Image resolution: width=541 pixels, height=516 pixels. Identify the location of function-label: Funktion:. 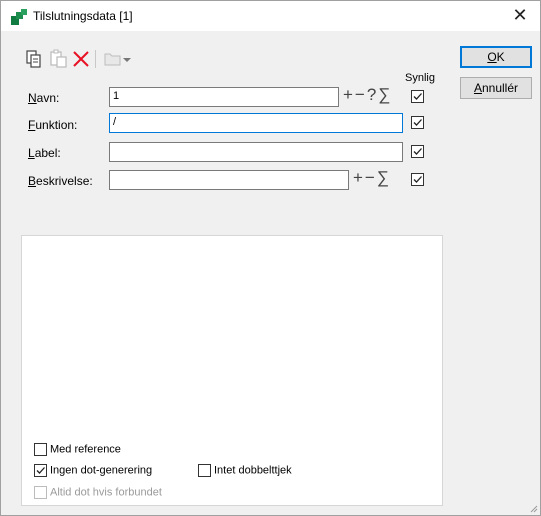
(53, 125).